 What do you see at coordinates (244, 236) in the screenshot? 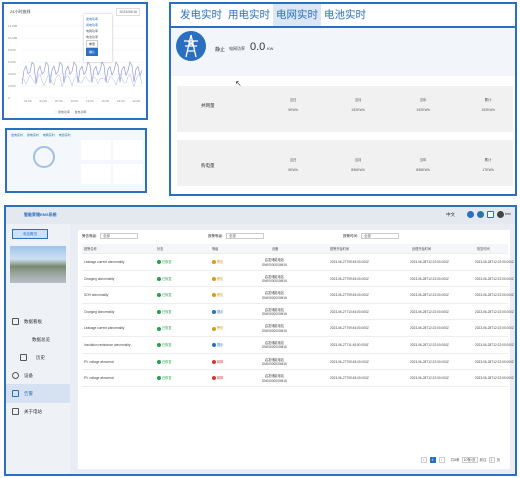
I see `status-select: 全部` at bounding box center [244, 236].